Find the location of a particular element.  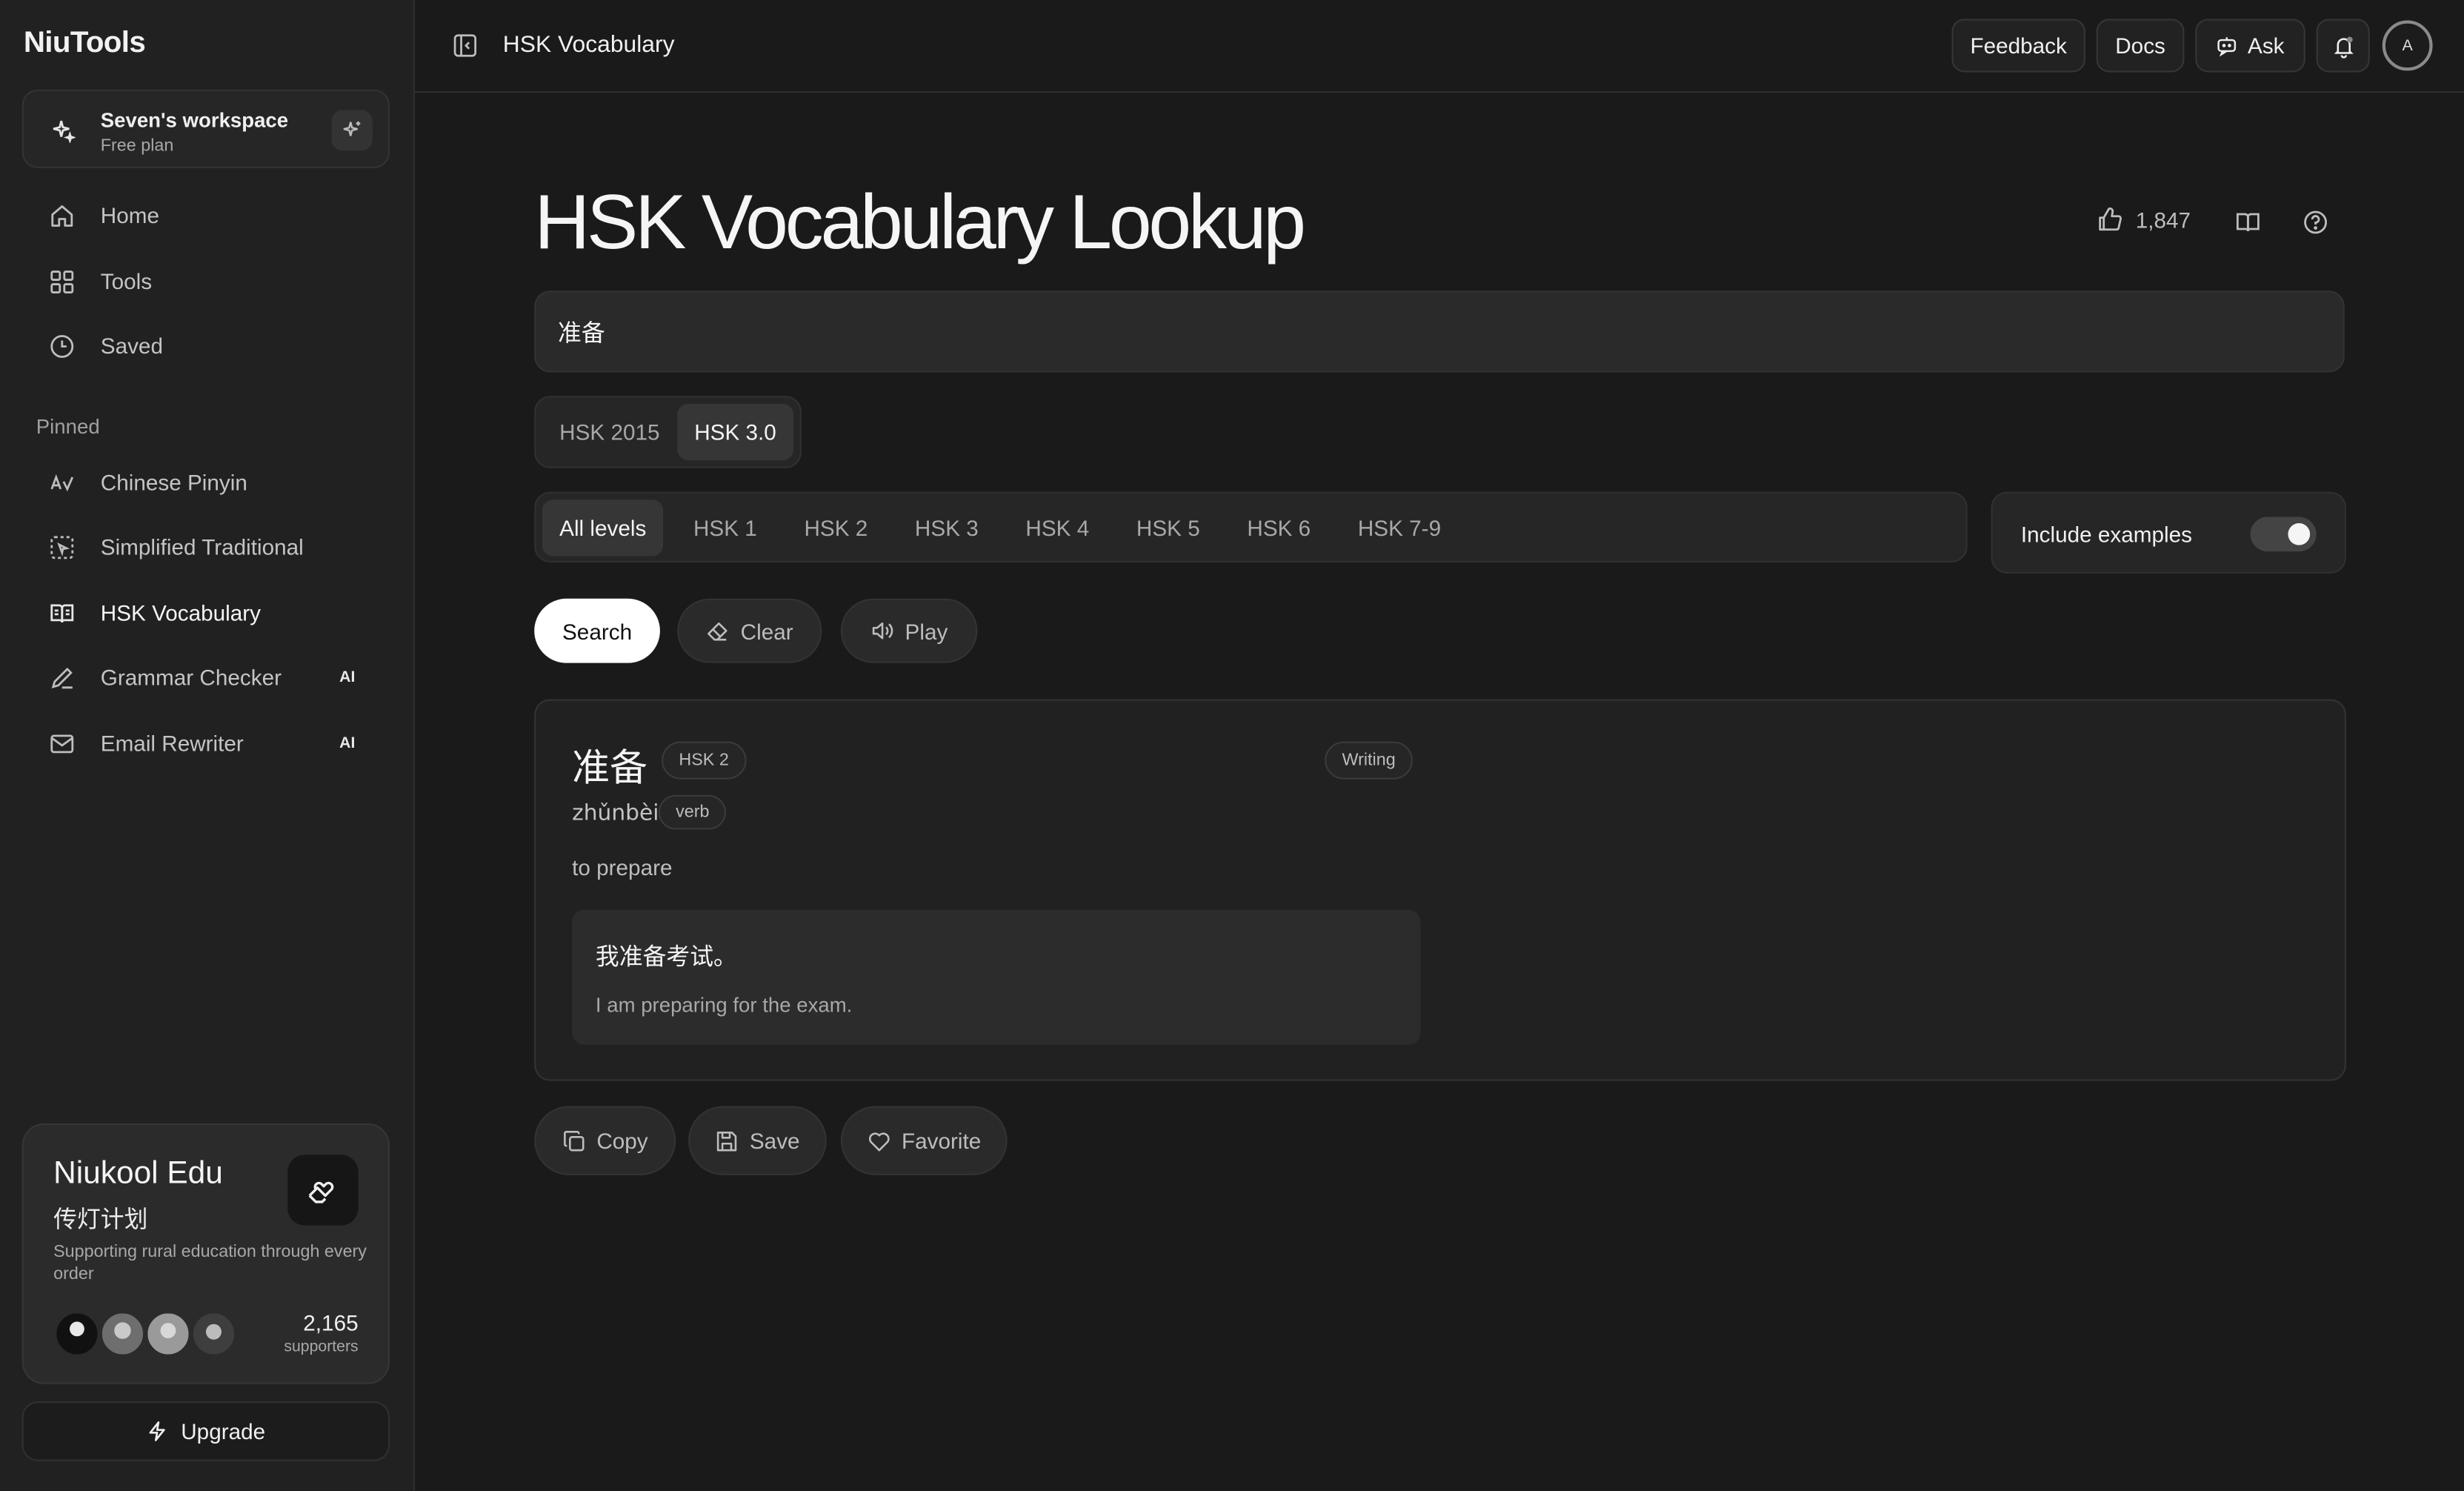

supporter-count-label: supporters is located at coordinates (322, 1347).